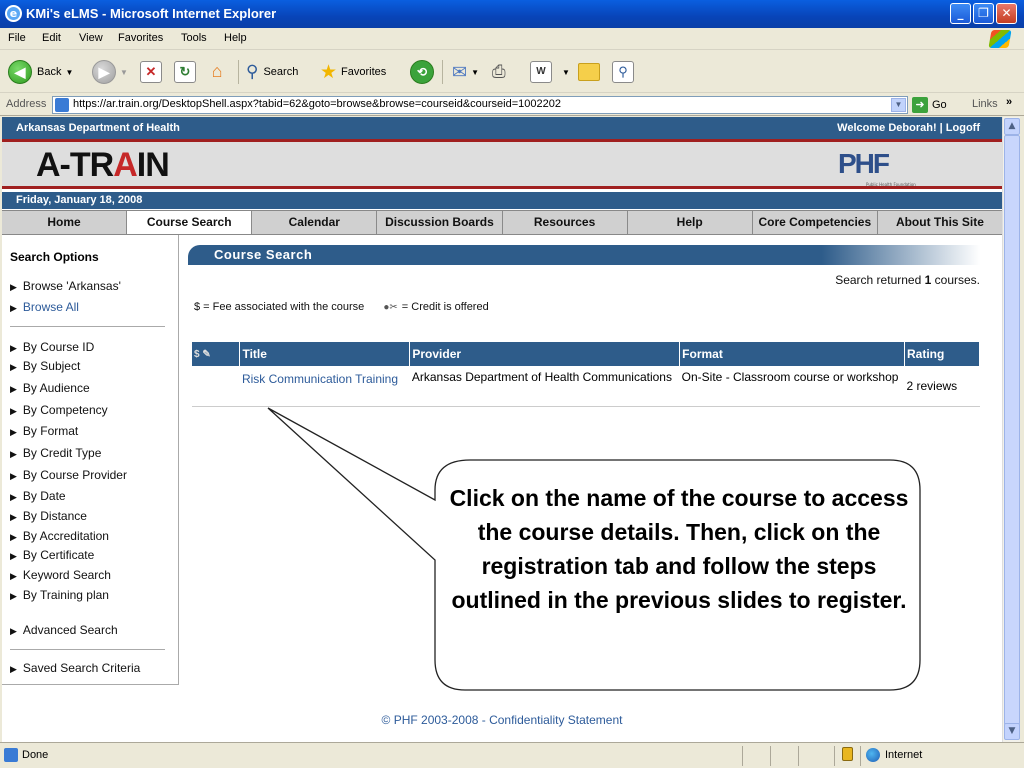  What do you see at coordinates (44, 431) in the screenshot?
I see `sidebar-item-by-format: ▶ By Format` at bounding box center [44, 431].